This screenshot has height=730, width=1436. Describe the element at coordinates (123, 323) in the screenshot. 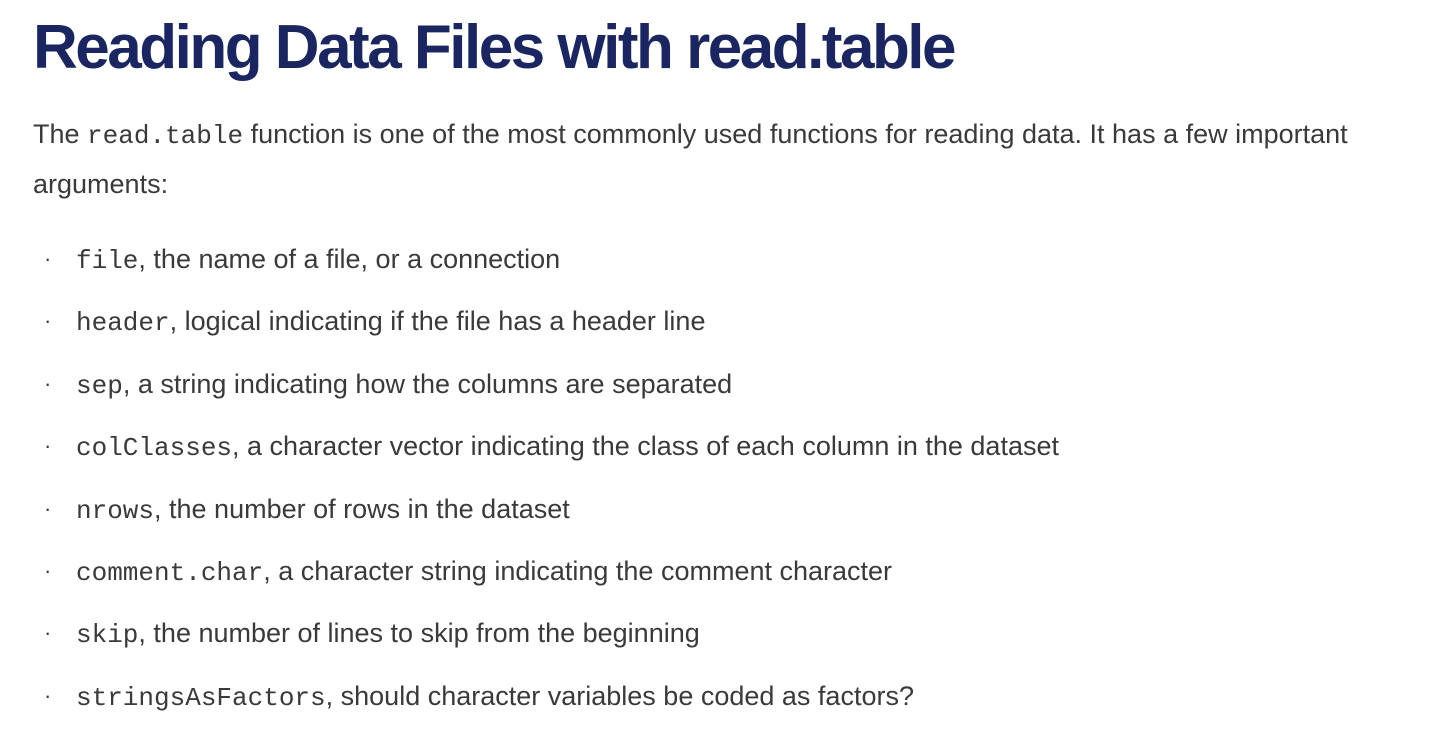

I see `argument-name: header` at that location.